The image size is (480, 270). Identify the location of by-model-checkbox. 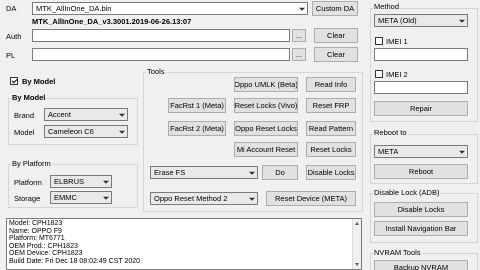
(14, 81).